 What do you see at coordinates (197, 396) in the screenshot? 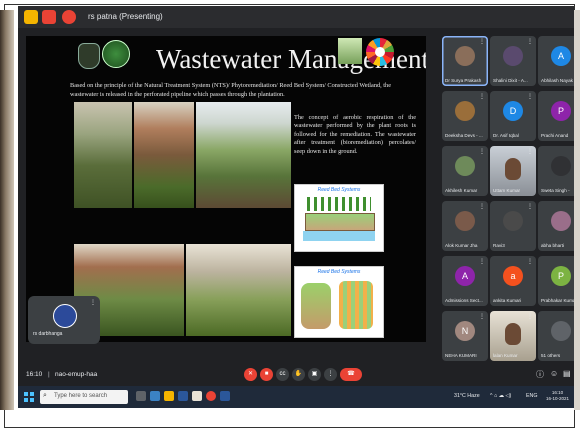
I see `mail-icon` at bounding box center [197, 396].